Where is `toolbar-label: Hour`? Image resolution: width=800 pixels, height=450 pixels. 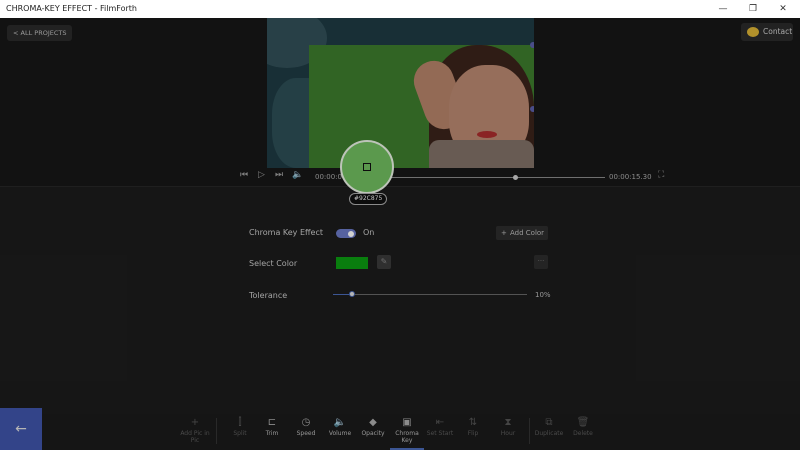 toolbar-label: Hour is located at coordinates (508, 433).